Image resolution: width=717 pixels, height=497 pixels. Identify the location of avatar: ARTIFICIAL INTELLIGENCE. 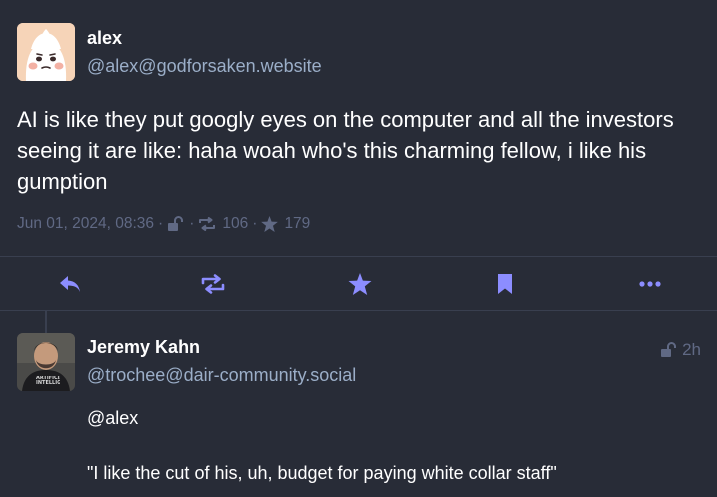
(46, 362).